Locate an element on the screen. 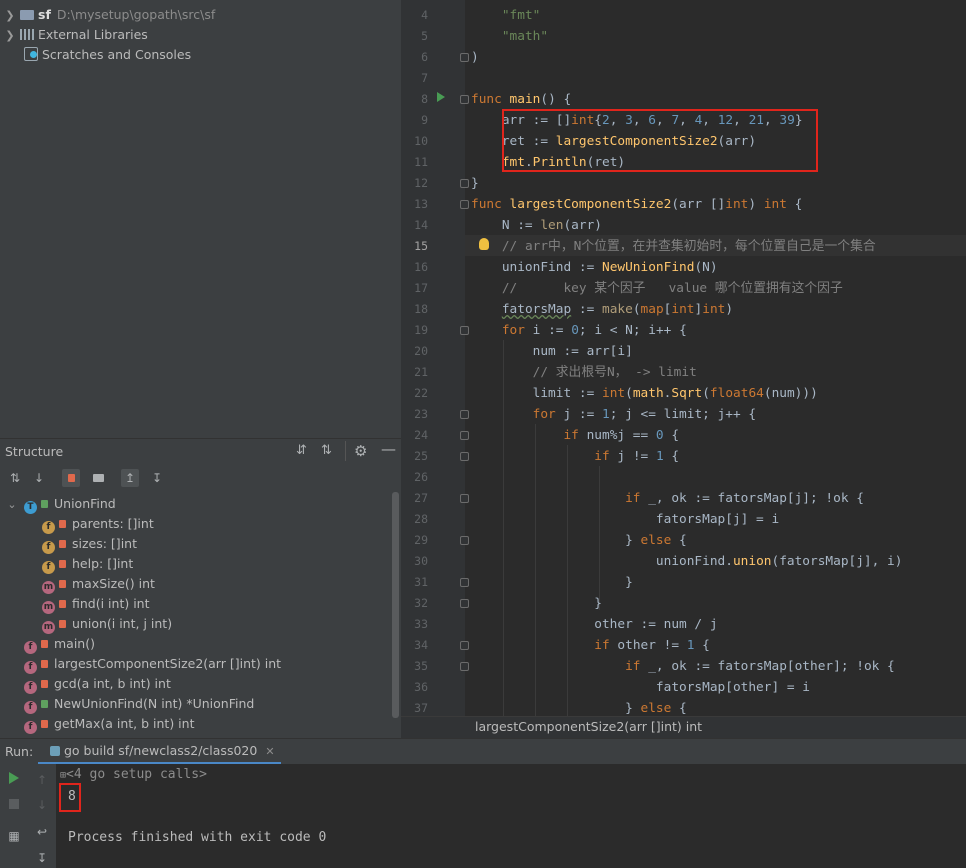  structure-item-method: m union(i int, j int) is located at coordinates (107, 624).